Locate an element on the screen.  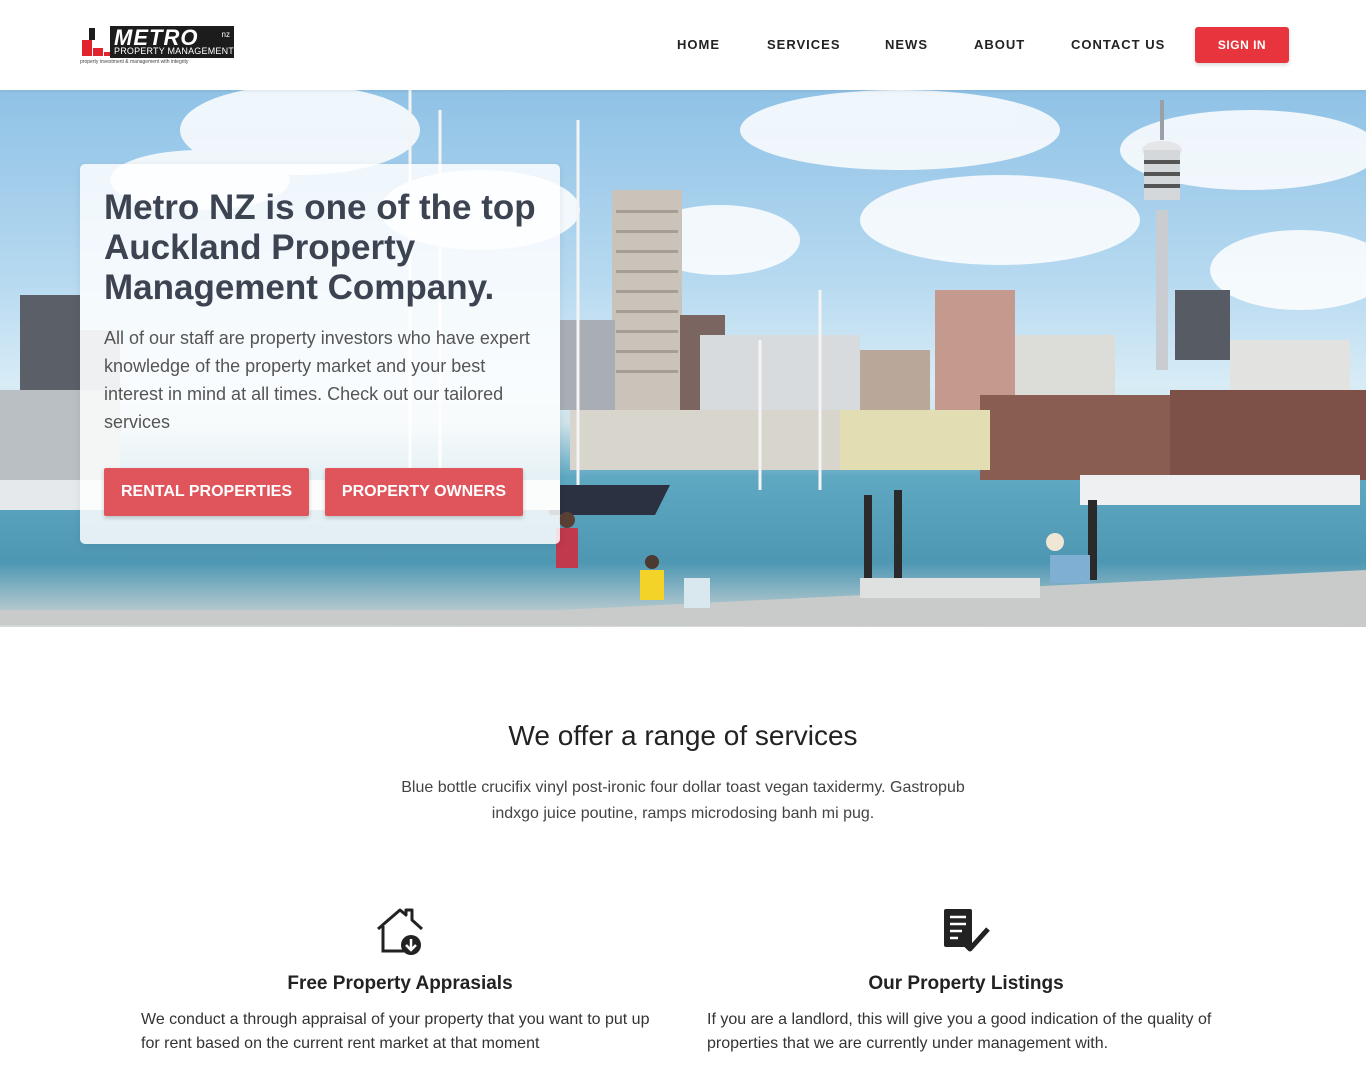
logo-wordmark: METRO nz PROPERTY MANAGEMENT is located at coordinates (172, 41).